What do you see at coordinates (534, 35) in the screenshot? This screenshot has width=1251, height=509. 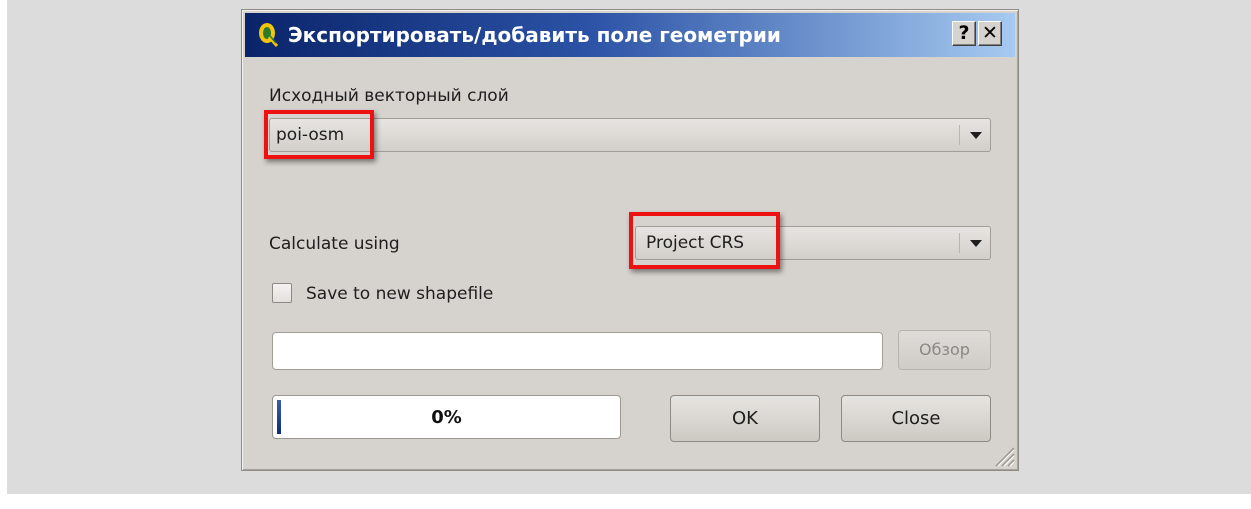 I see `dialog-title: Экспортировать/добавить поле геометрии` at bounding box center [534, 35].